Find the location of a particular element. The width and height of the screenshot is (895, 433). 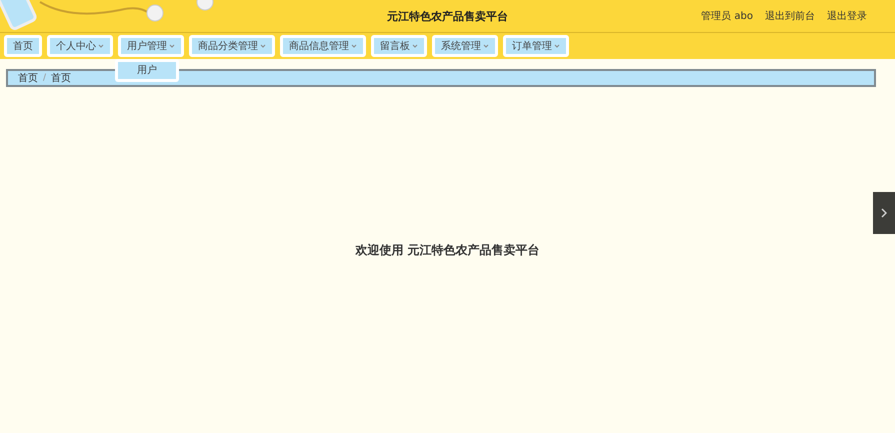

nav-menu-button: 用户管理 is located at coordinates (151, 46).